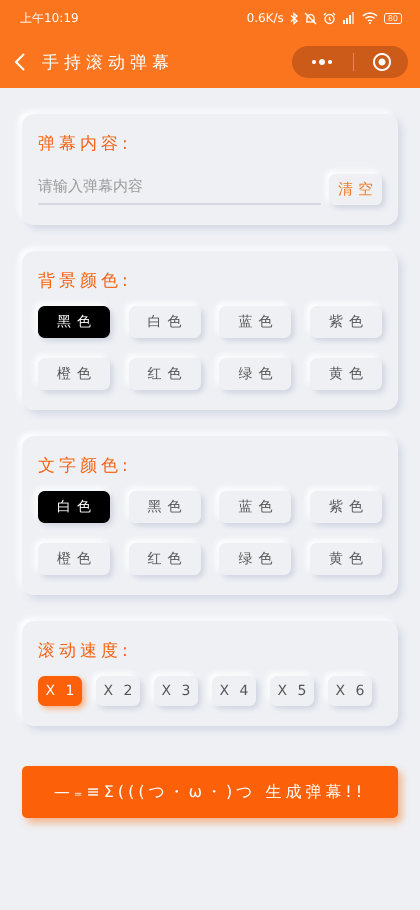 The image size is (420, 910). I want to click on speed-option: X 4, so click(234, 691).